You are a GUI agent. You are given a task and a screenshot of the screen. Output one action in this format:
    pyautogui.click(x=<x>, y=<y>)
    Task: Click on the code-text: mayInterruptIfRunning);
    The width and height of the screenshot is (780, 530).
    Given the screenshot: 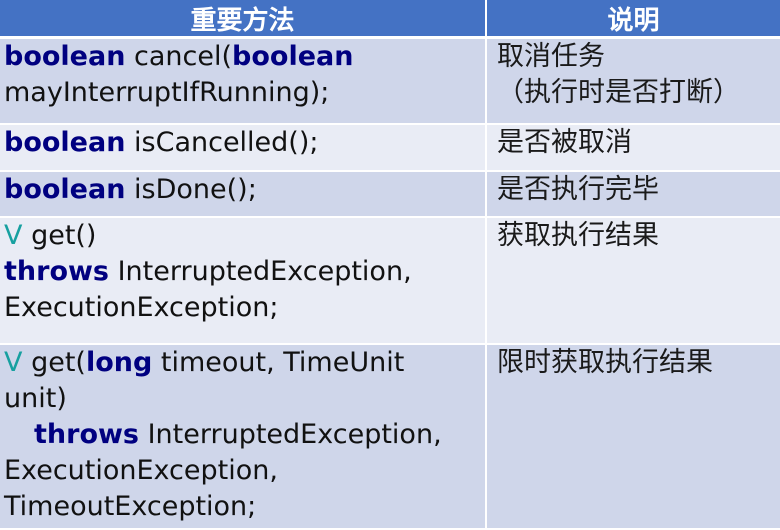 What is the action you would take?
    pyautogui.click(x=167, y=92)
    